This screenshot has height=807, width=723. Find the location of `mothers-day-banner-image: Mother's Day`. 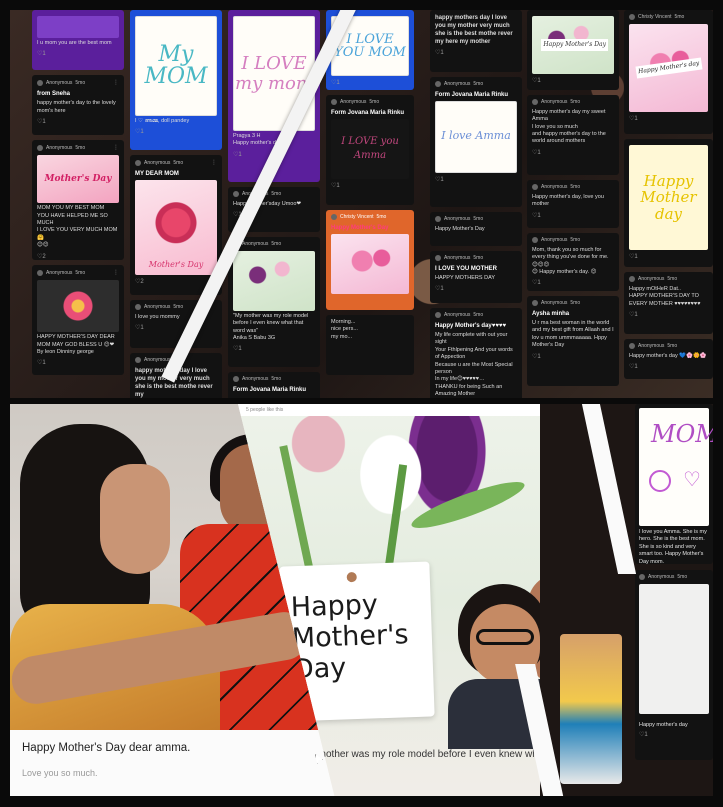

mothers-day-banner-image: Mother's Day is located at coordinates (78, 179).